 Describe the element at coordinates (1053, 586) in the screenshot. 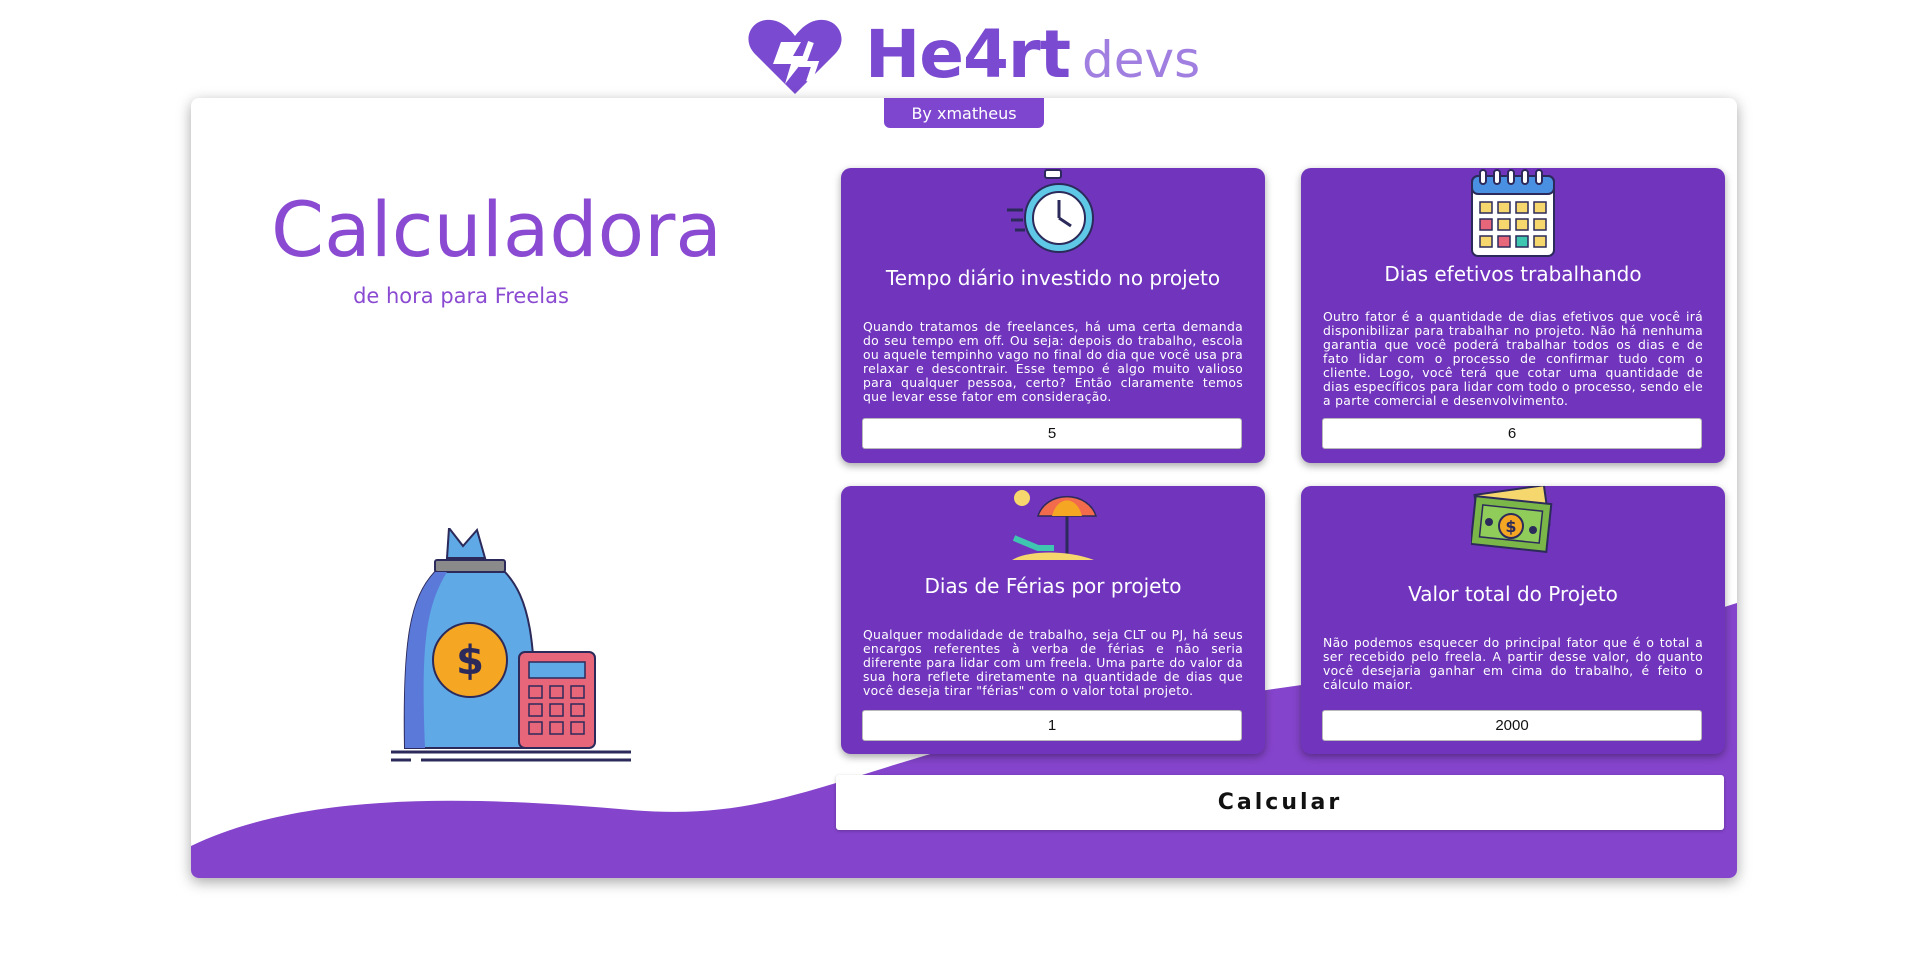

I see `field-title: Dias de Férias por projeto` at that location.